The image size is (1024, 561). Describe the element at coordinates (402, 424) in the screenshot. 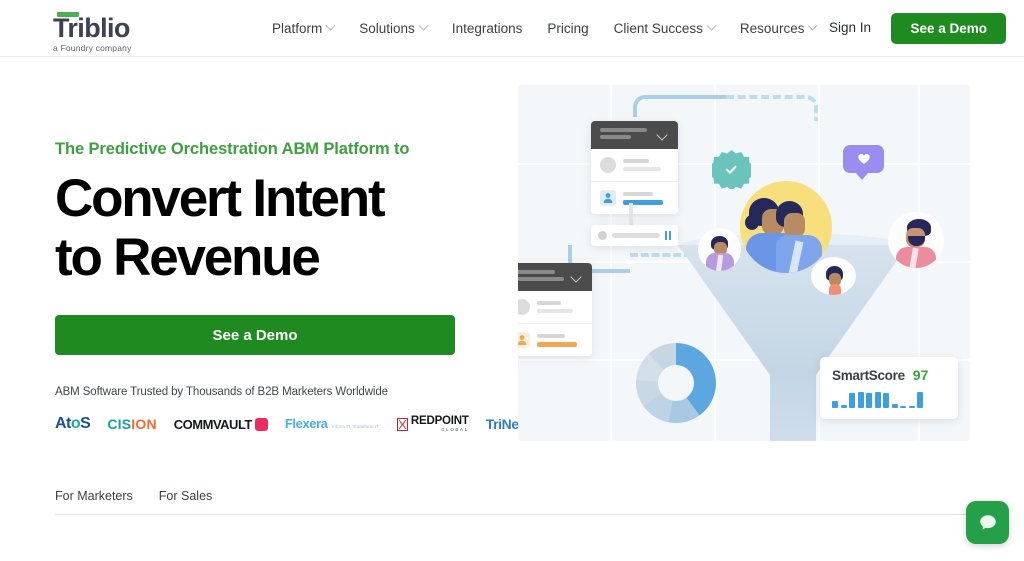

I see `redpoint-hourglass-icon` at that location.